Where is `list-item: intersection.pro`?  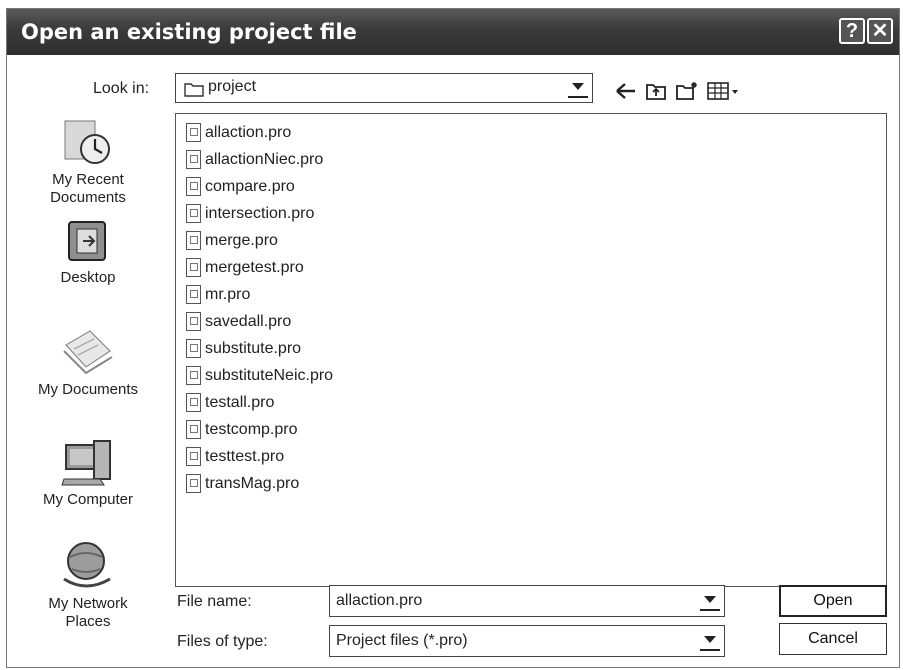 list-item: intersection.pro is located at coordinates (250, 213).